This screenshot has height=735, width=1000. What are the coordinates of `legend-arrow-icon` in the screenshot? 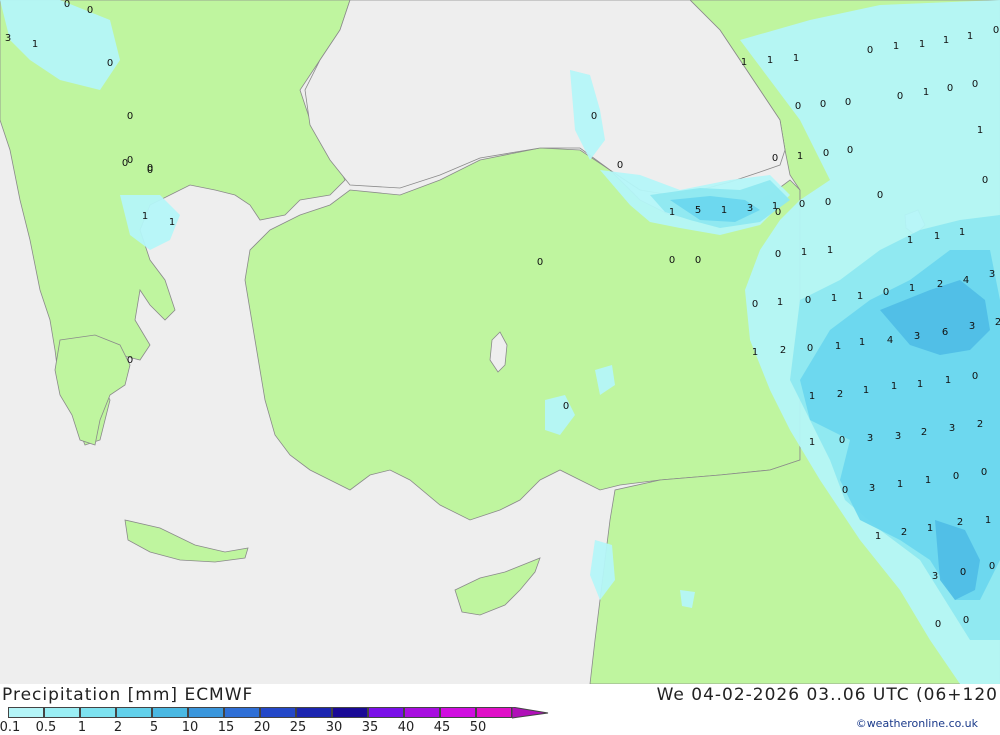 It's located at (530, 713).